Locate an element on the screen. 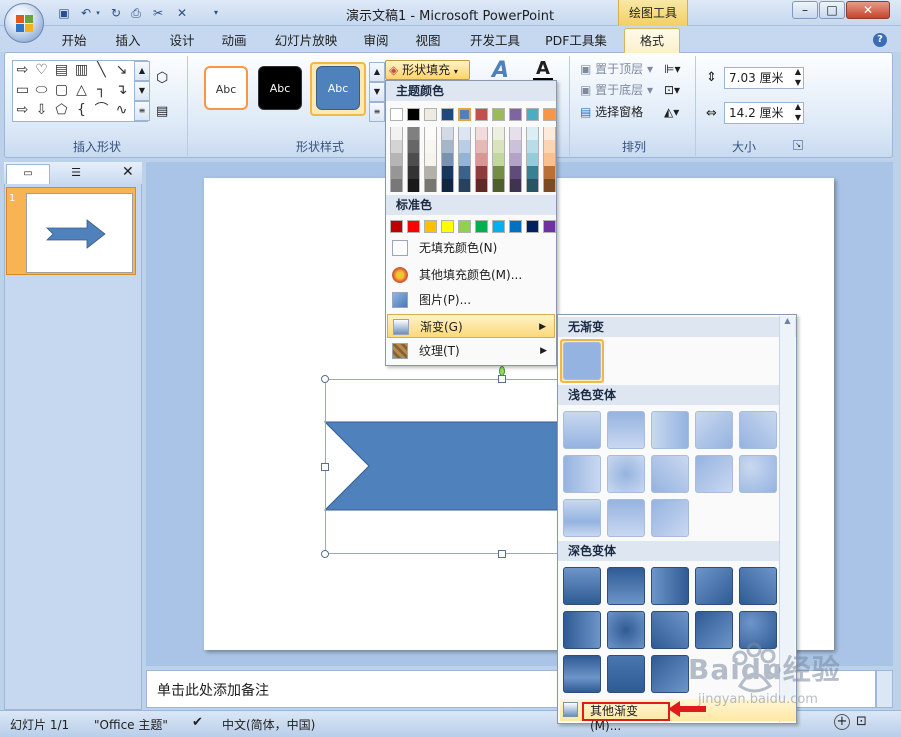 This screenshot has width=901, height=737. block-arrow-down-shape-icon: ⇩ is located at coordinates (41, 110).